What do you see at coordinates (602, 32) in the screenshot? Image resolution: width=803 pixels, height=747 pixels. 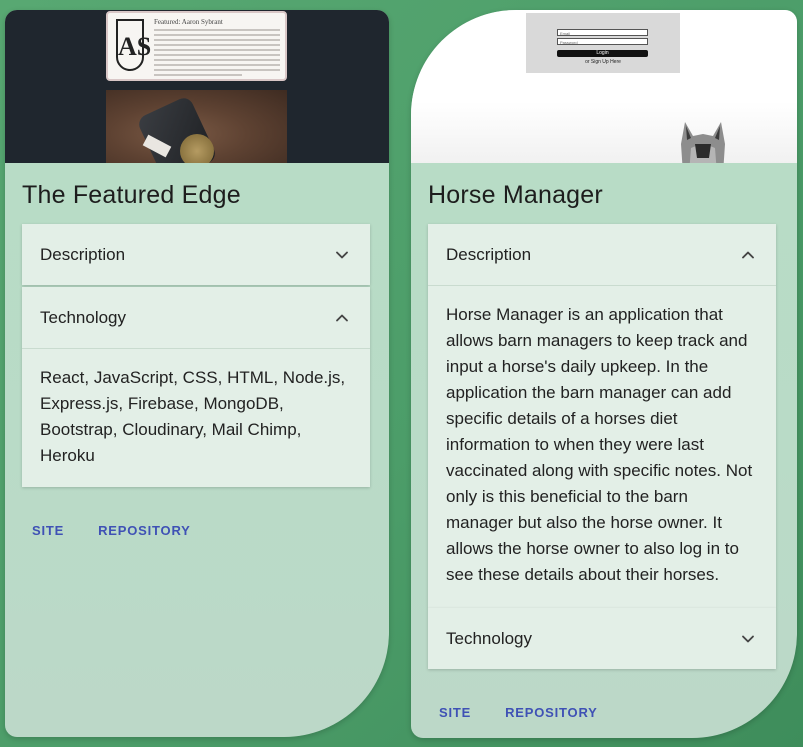 I see `email-field-preview: Email` at bounding box center [602, 32].